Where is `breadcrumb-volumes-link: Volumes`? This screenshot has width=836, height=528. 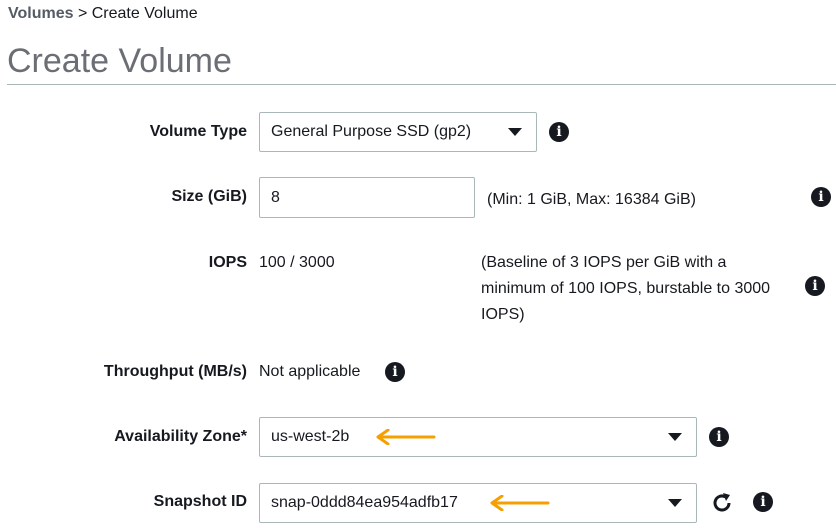 breadcrumb-volumes-link: Volumes is located at coordinates (41, 13).